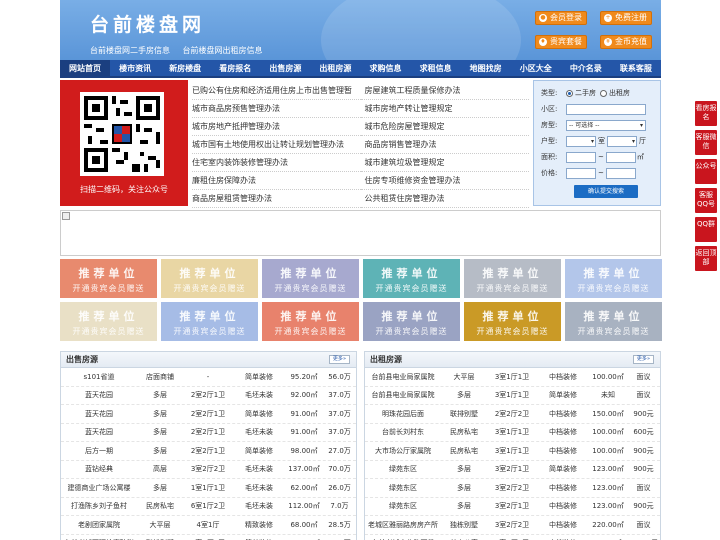 Image resolution: width=720 pixels, height=540 pixels. I want to click on table-row: s101省道 店面商铺 - 简单装修 95.20㎡ 56.0万, so click(208, 377).